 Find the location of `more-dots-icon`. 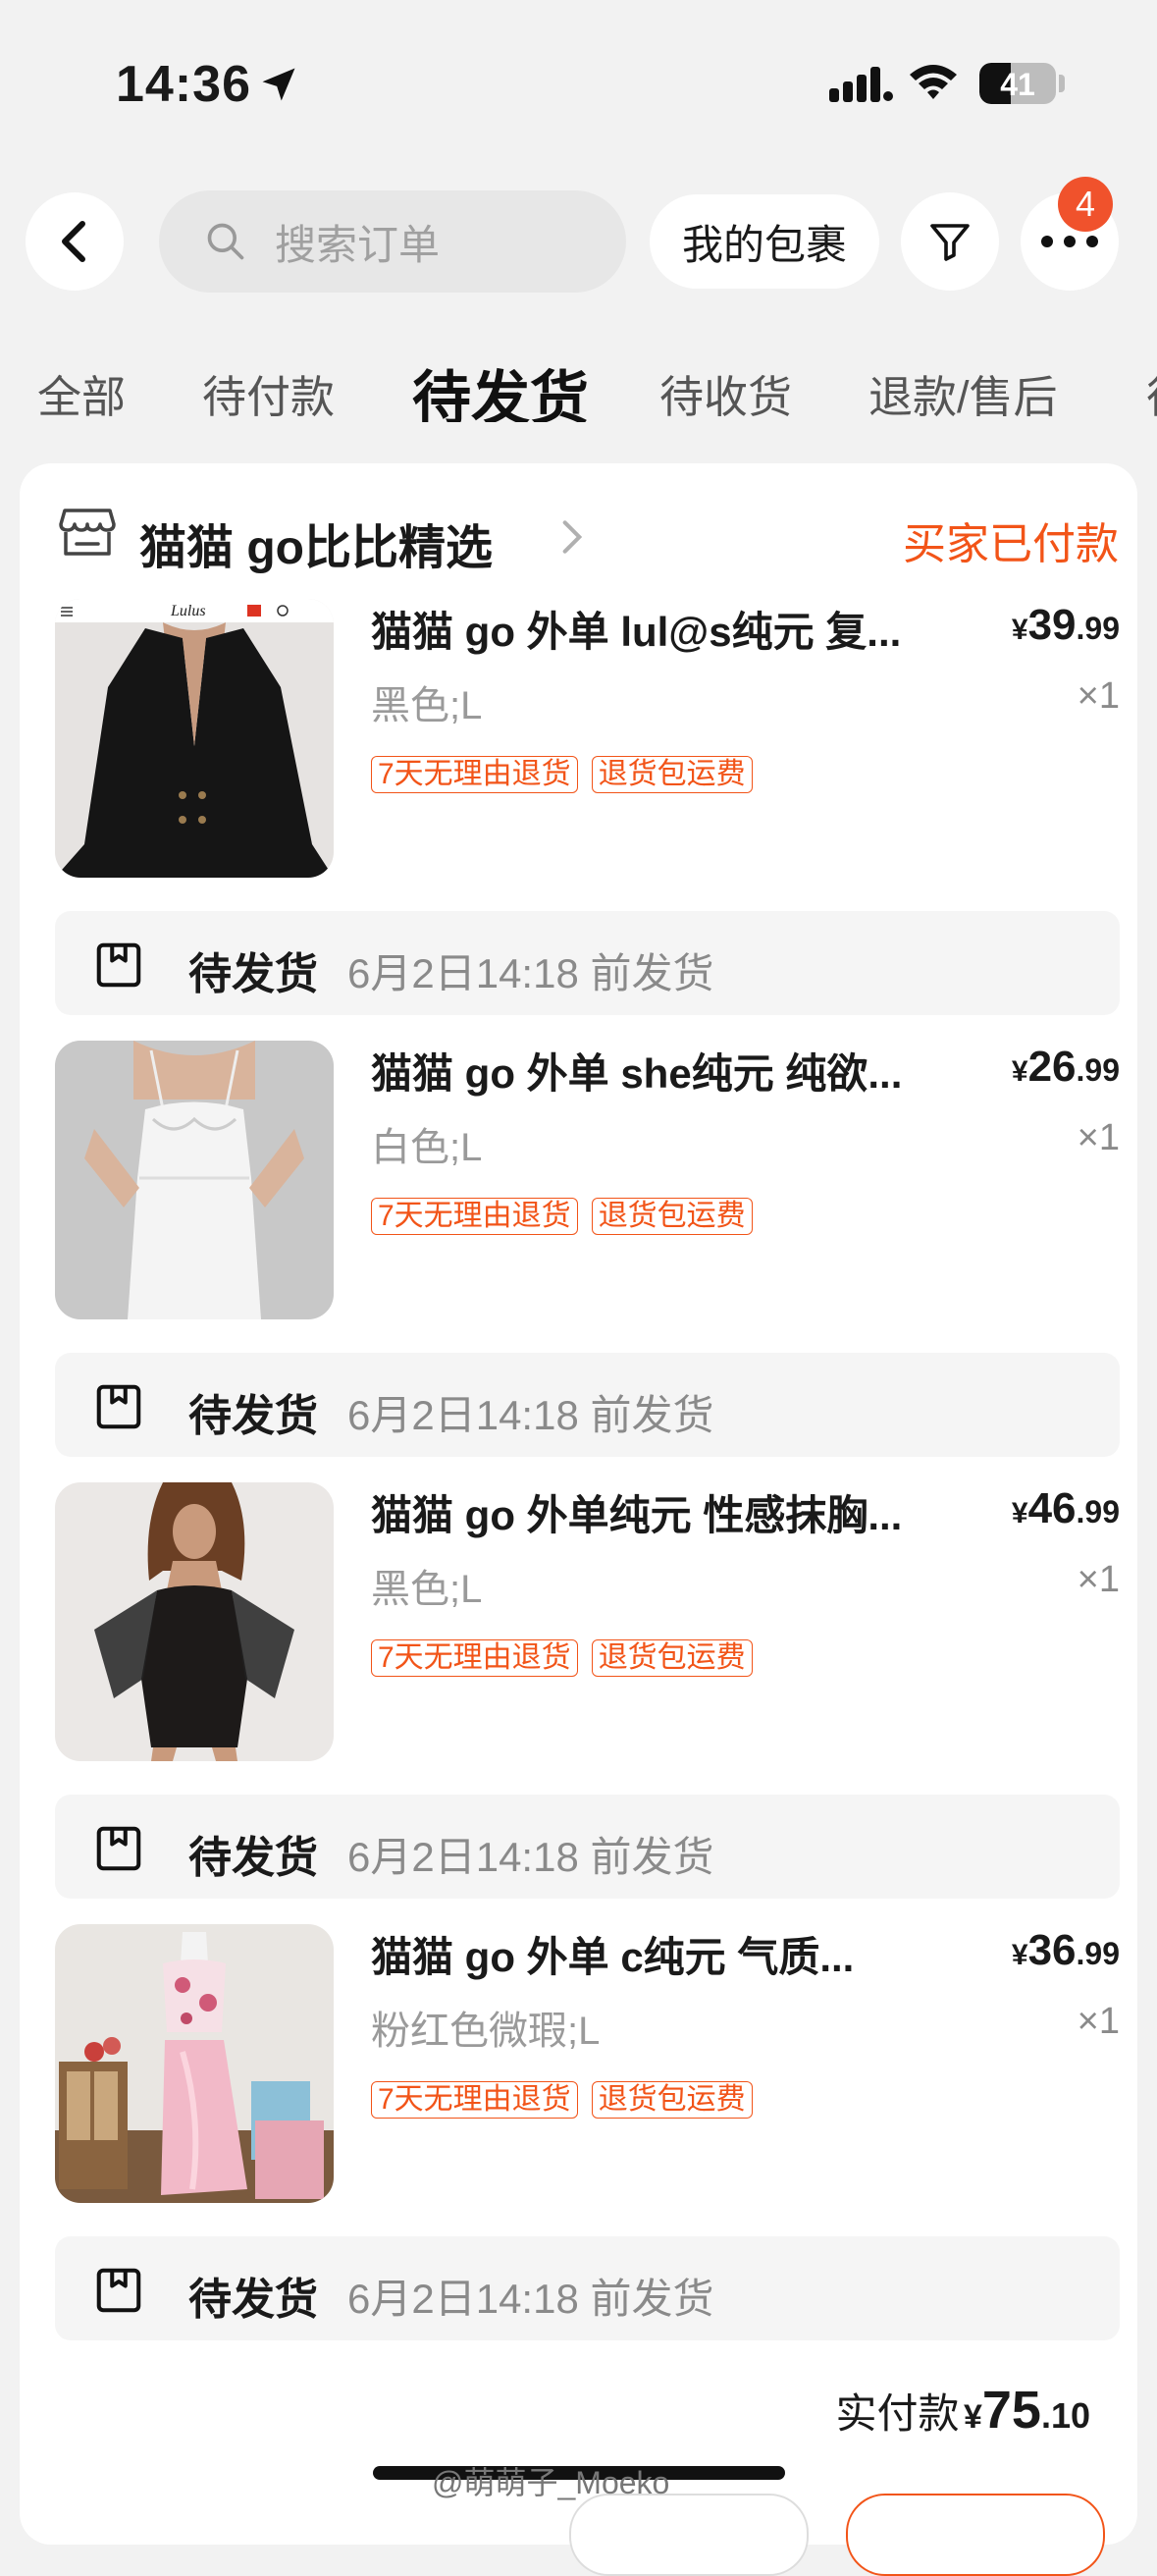

more-dots-icon is located at coordinates (1069, 241).